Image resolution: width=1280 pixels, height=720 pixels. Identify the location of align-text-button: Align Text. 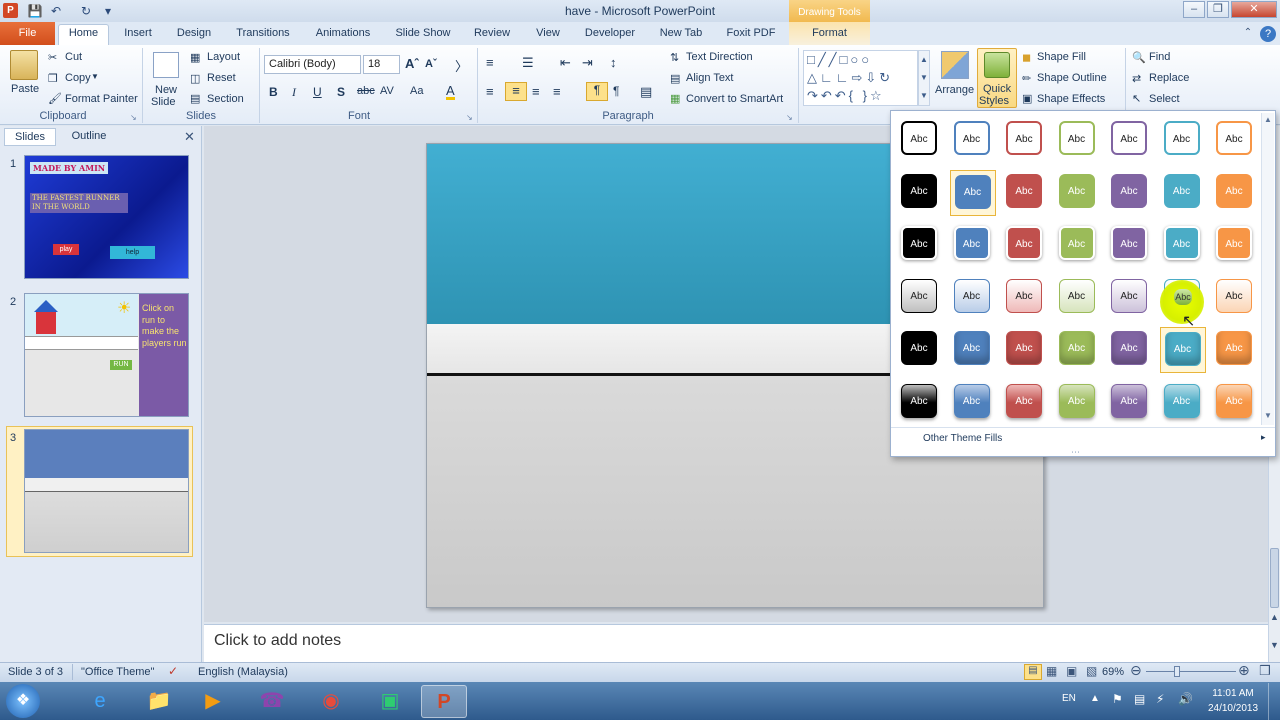
(710, 78).